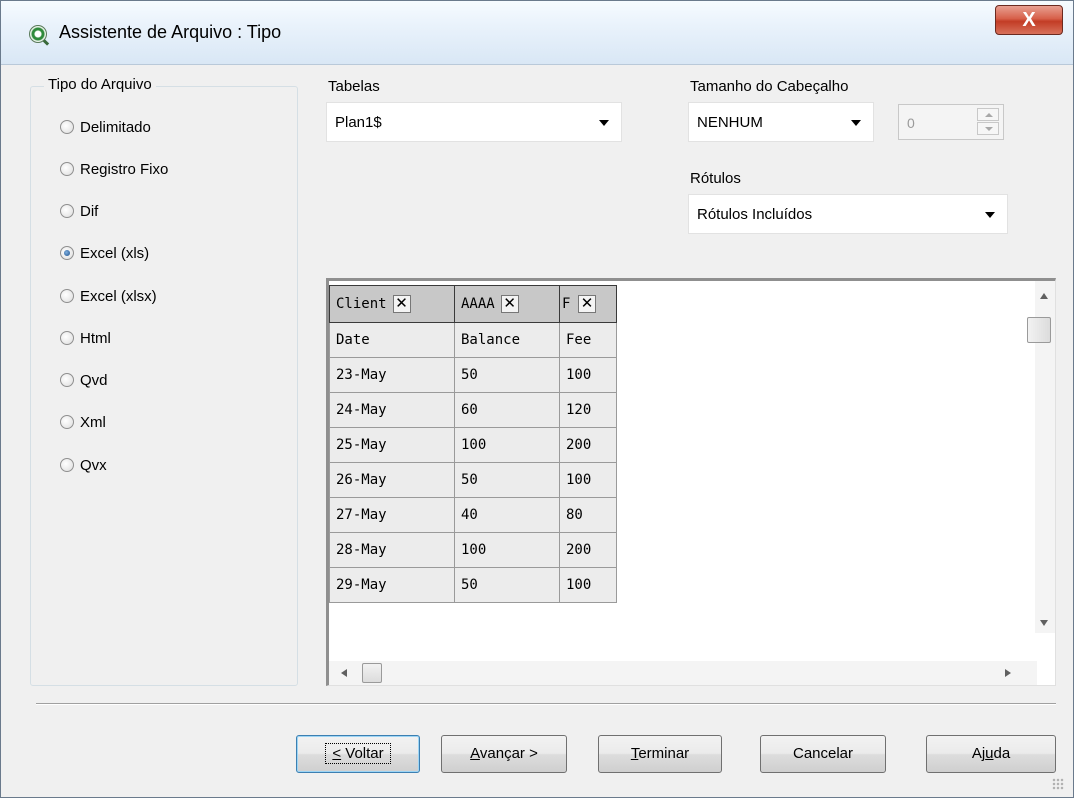 The width and height of the screenshot is (1074, 798). I want to click on radio-excel-xlsx: Excel (xlsx), so click(108, 296).